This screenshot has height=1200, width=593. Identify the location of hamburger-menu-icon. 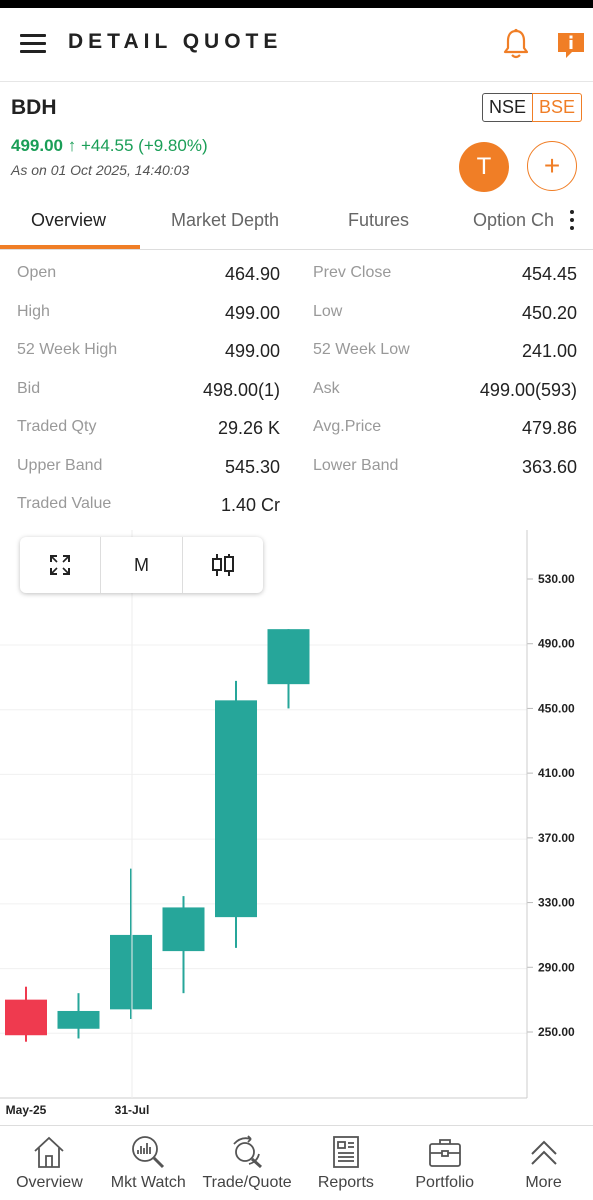
(33, 44).